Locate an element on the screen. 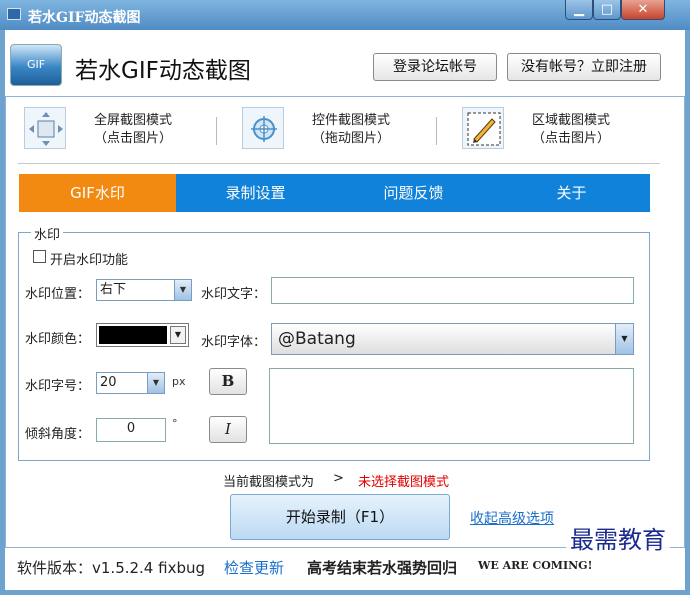  fullscreen-icon is located at coordinates (45, 128).